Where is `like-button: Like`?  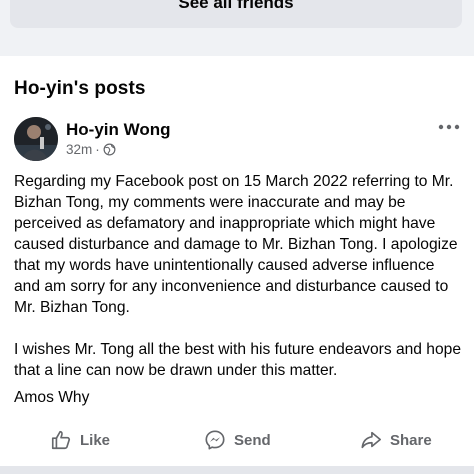 like-button: Like is located at coordinates (80, 440).